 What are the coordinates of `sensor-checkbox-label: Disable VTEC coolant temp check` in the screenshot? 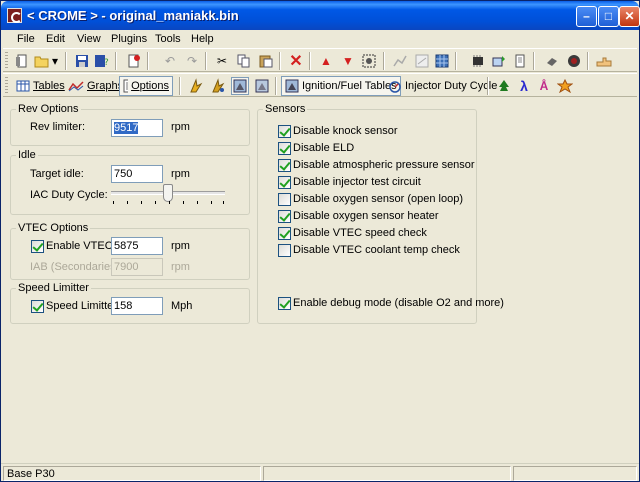 It's located at (376, 250).